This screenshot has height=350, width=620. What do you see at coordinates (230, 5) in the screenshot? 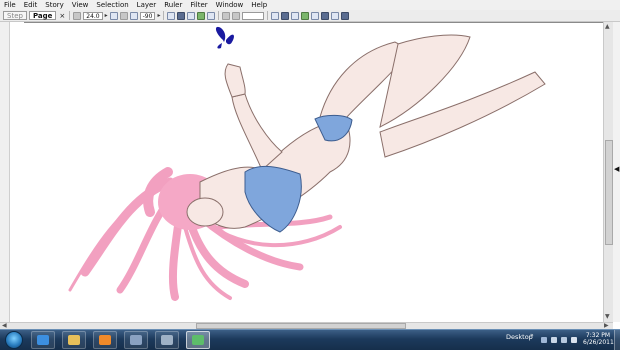
I see `menu-window: Window` at bounding box center [230, 5].